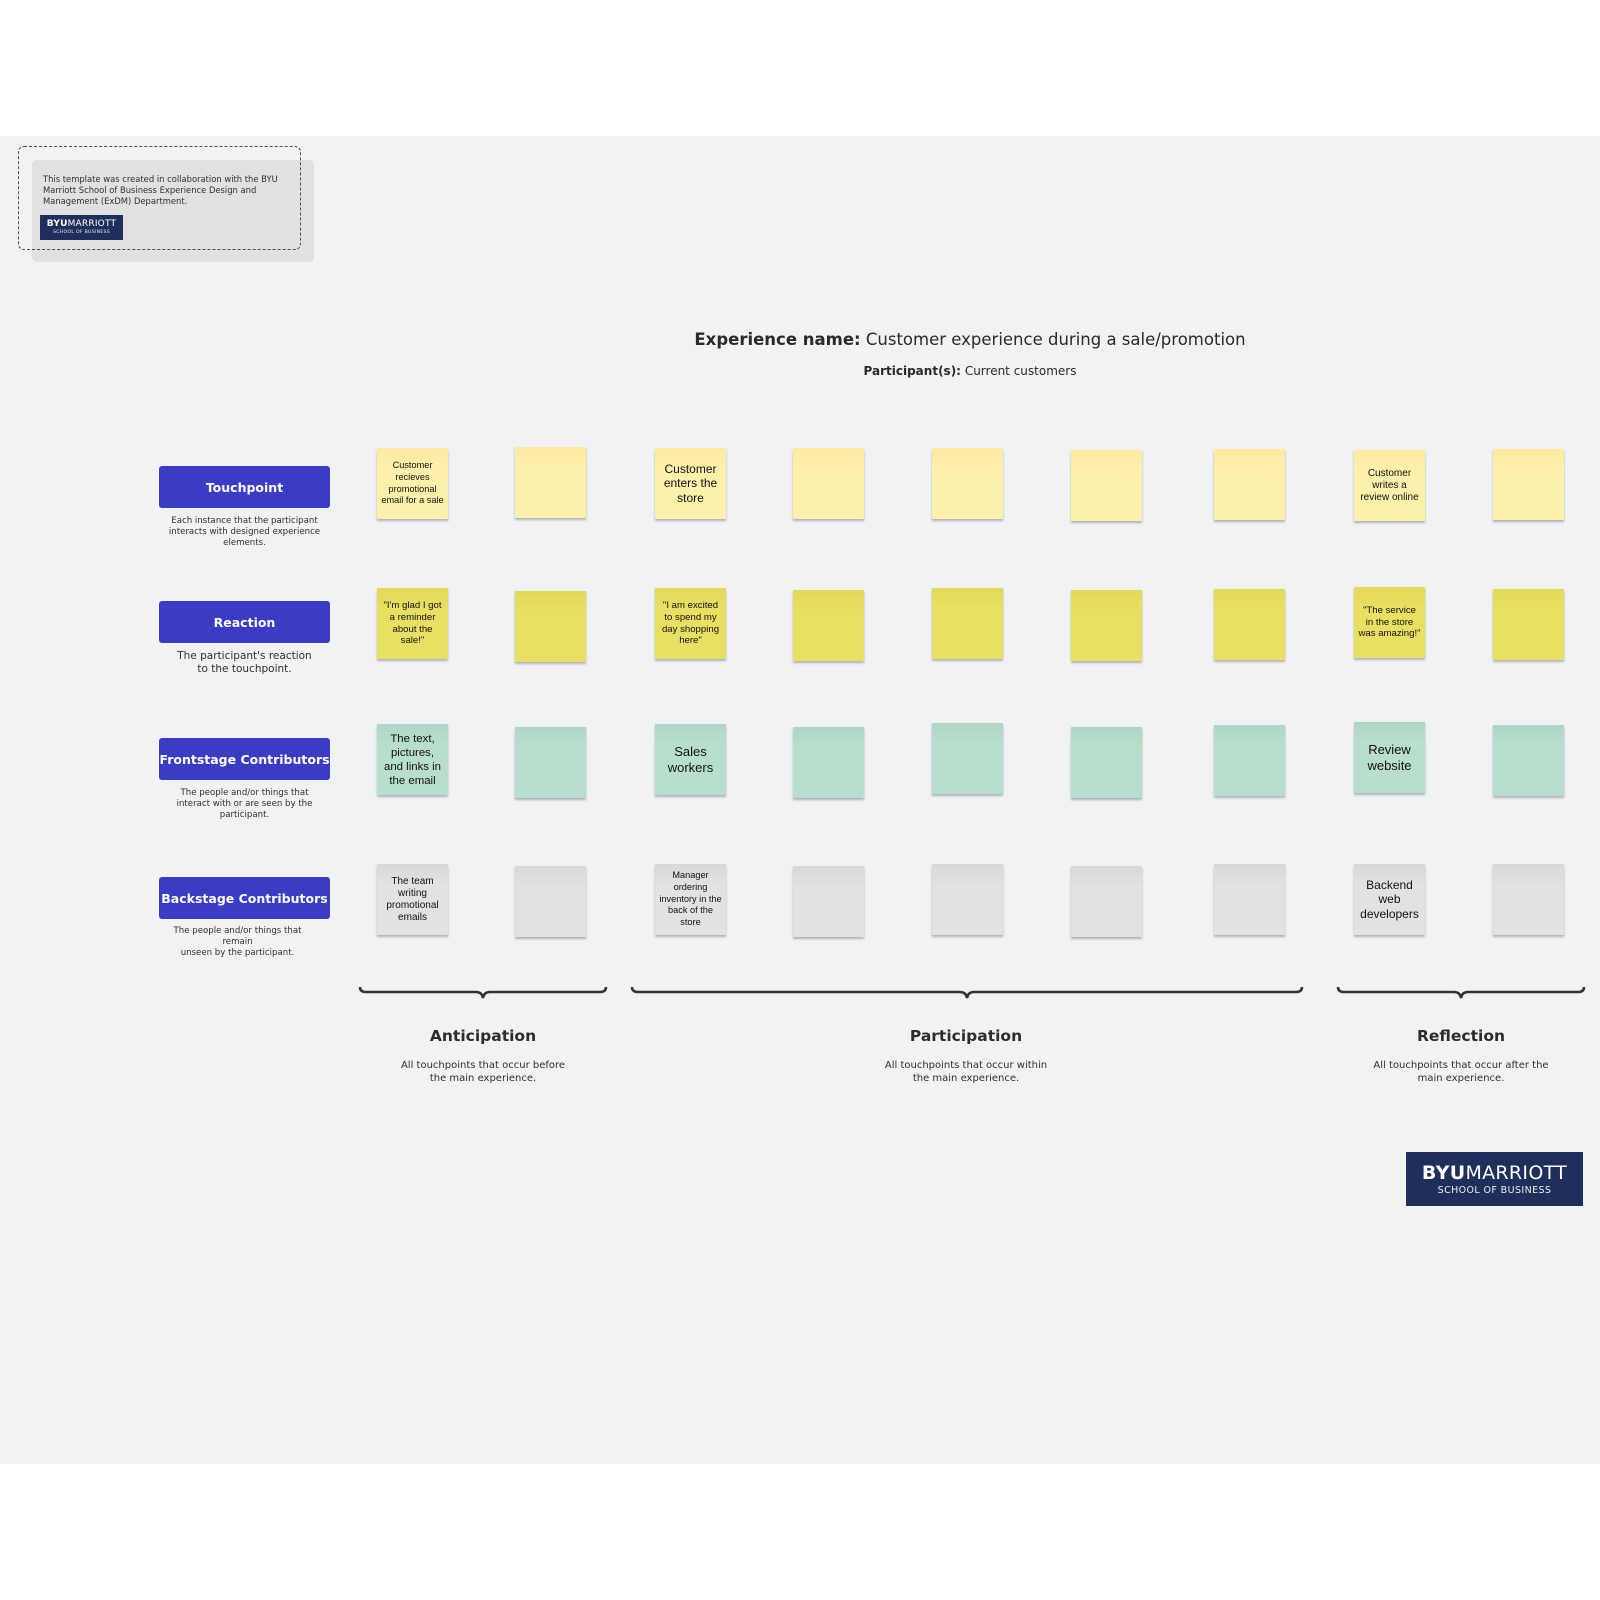 The width and height of the screenshot is (1600, 1600). What do you see at coordinates (777, 339) in the screenshot?
I see `experience-name-label: Experience name:` at bounding box center [777, 339].